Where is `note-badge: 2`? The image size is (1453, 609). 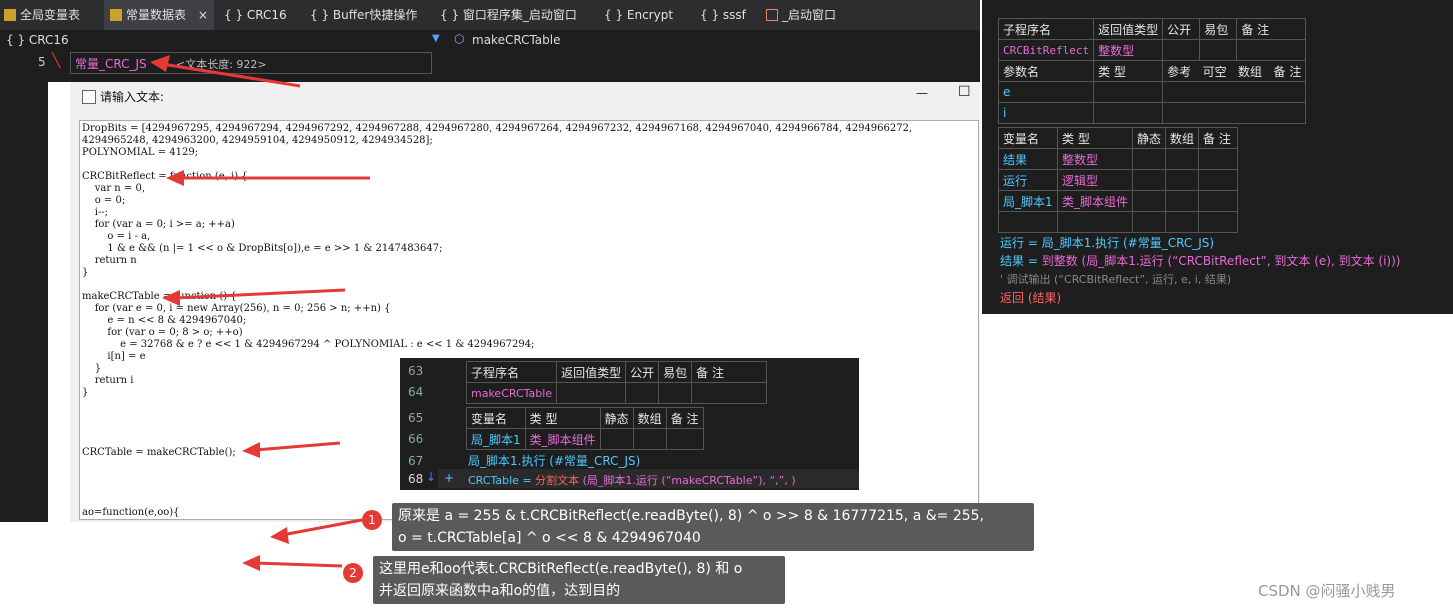 note-badge: 2 is located at coordinates (353, 573).